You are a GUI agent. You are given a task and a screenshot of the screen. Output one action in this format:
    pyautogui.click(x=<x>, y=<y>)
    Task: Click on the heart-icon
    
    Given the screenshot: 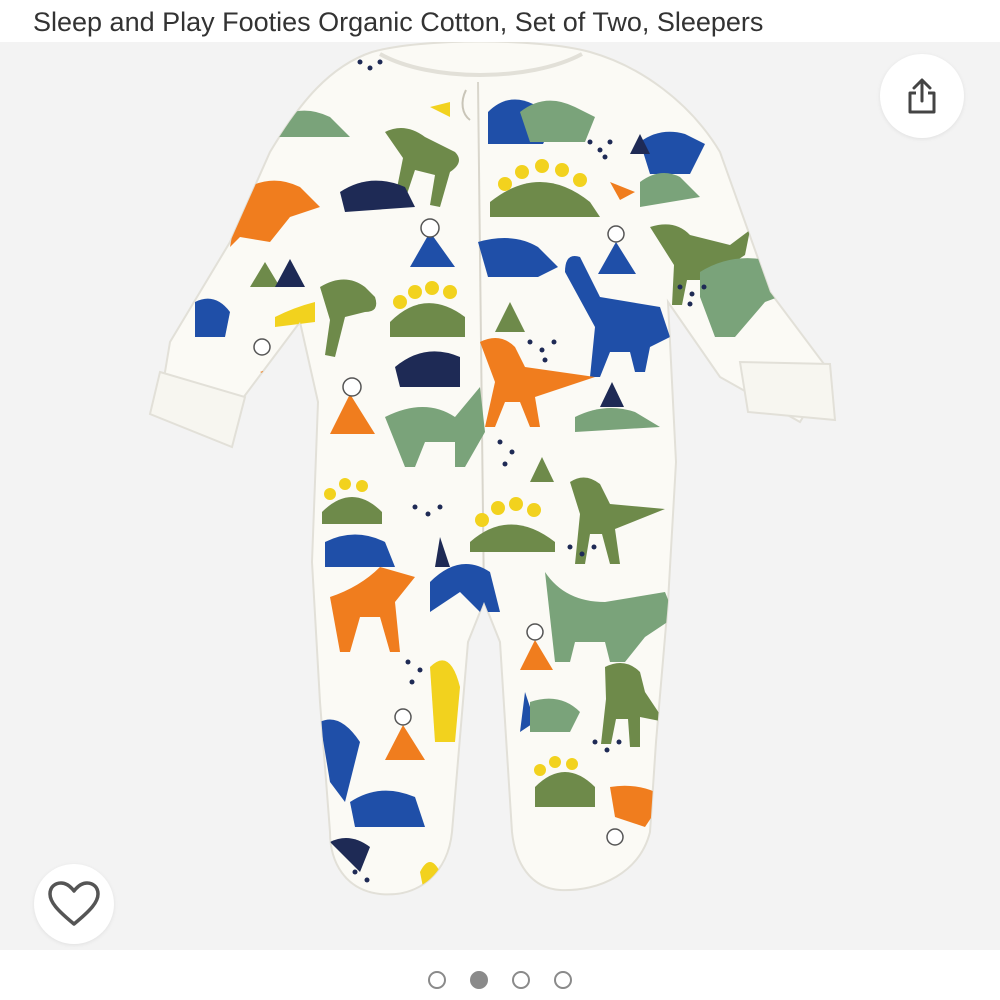 What is the action you would take?
    pyautogui.click(x=74, y=903)
    